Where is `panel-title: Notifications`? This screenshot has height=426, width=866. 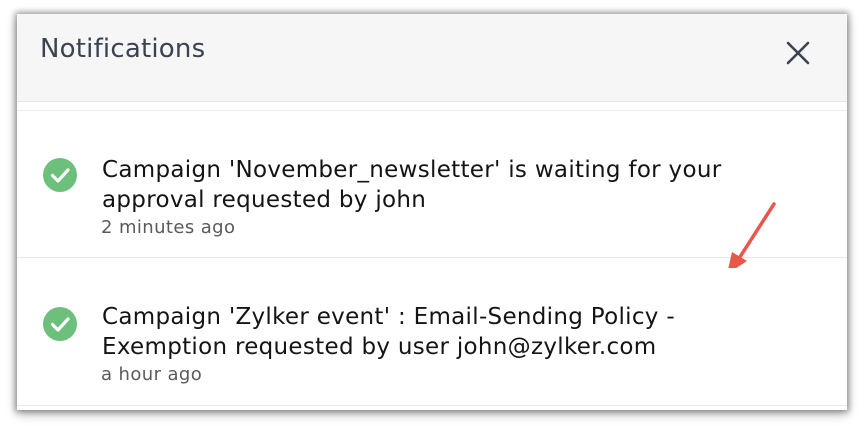 panel-title: Notifications is located at coordinates (123, 49).